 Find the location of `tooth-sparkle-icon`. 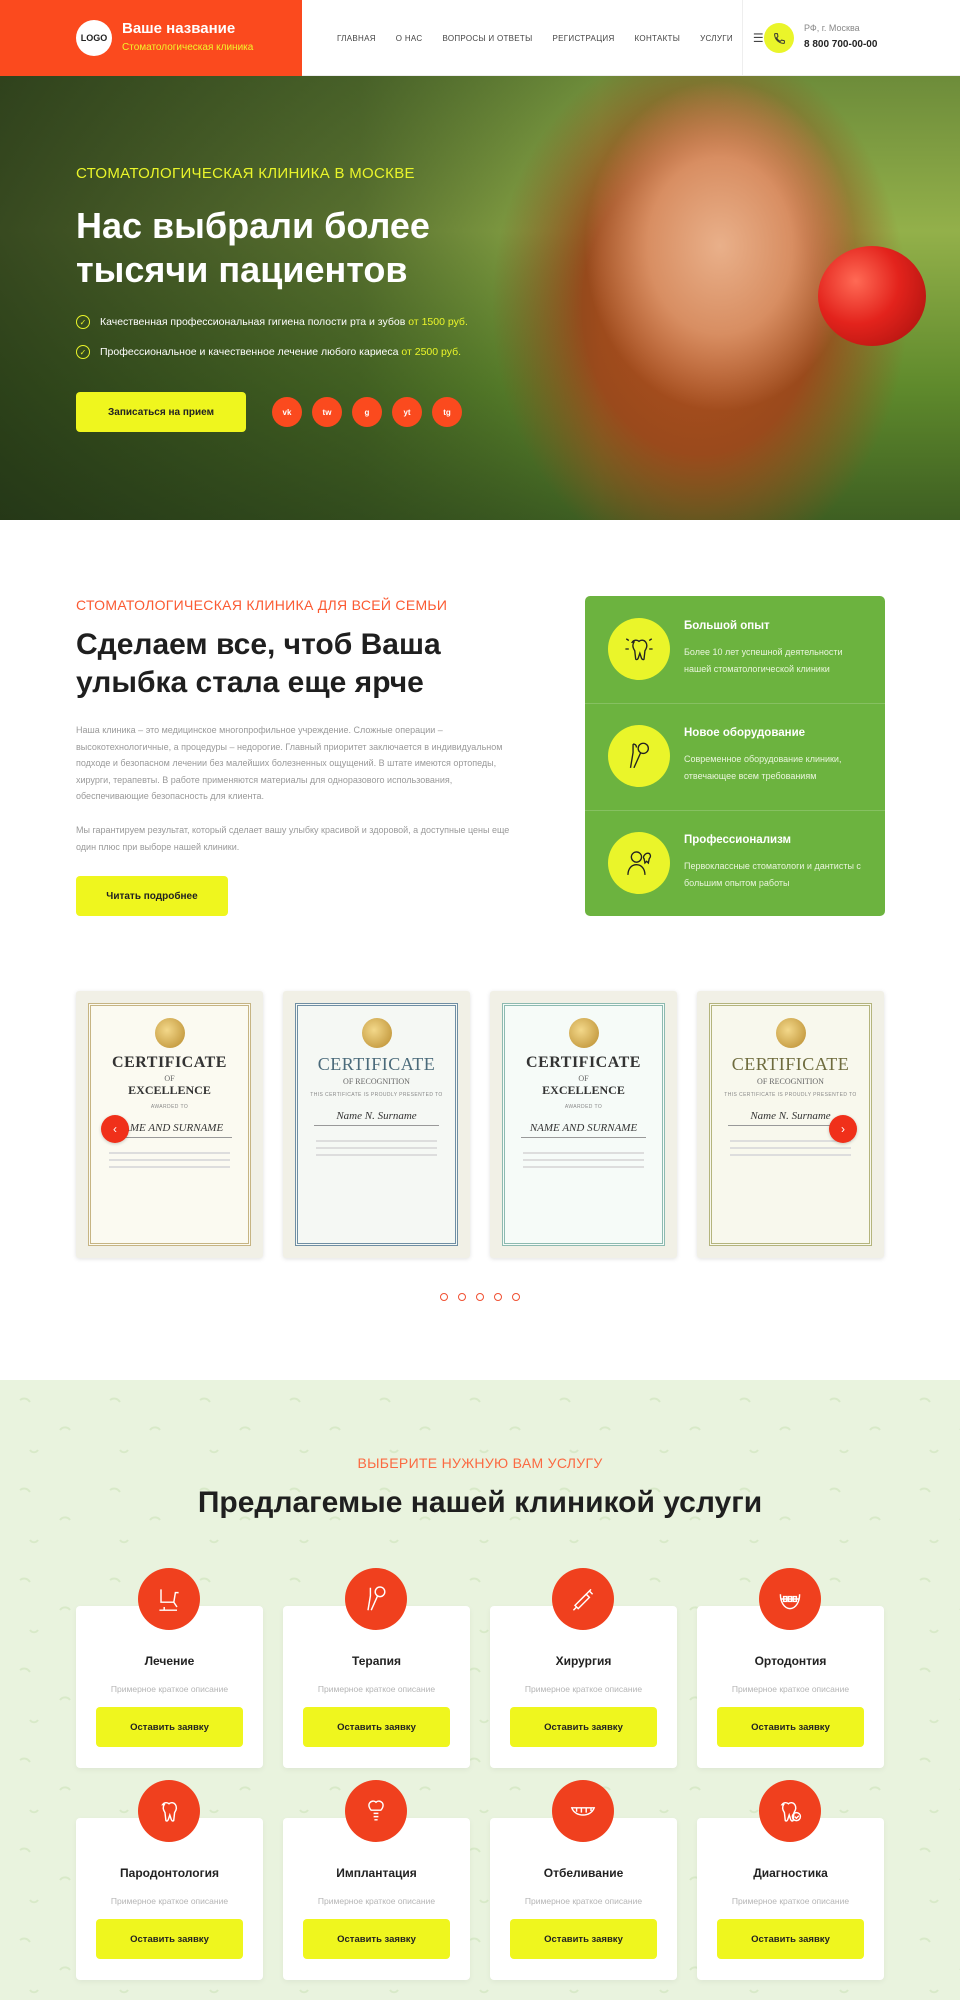

tooth-sparkle-icon is located at coordinates (639, 649).